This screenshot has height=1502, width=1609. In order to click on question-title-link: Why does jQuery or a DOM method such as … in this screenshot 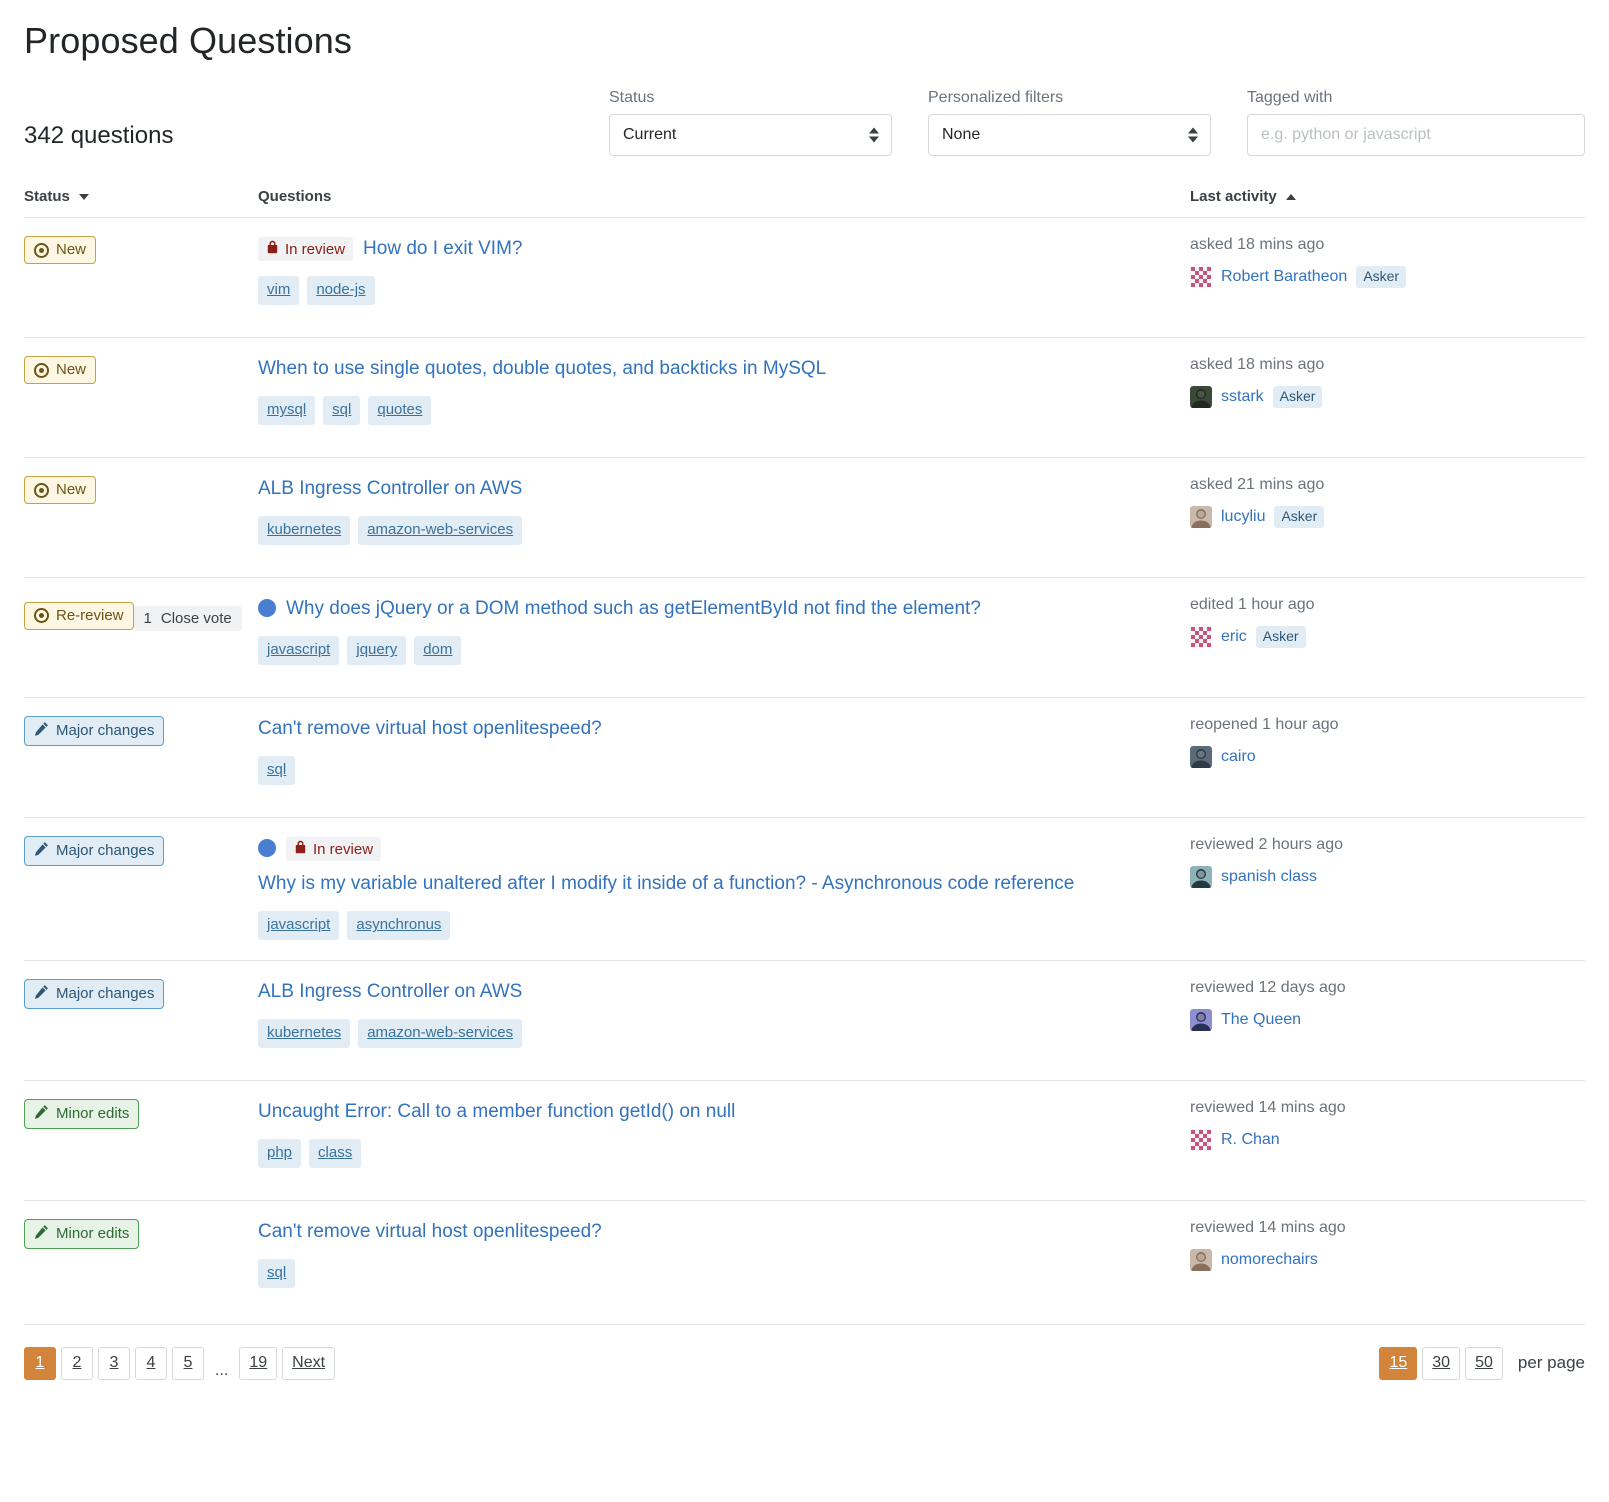, I will do `click(633, 609)`.